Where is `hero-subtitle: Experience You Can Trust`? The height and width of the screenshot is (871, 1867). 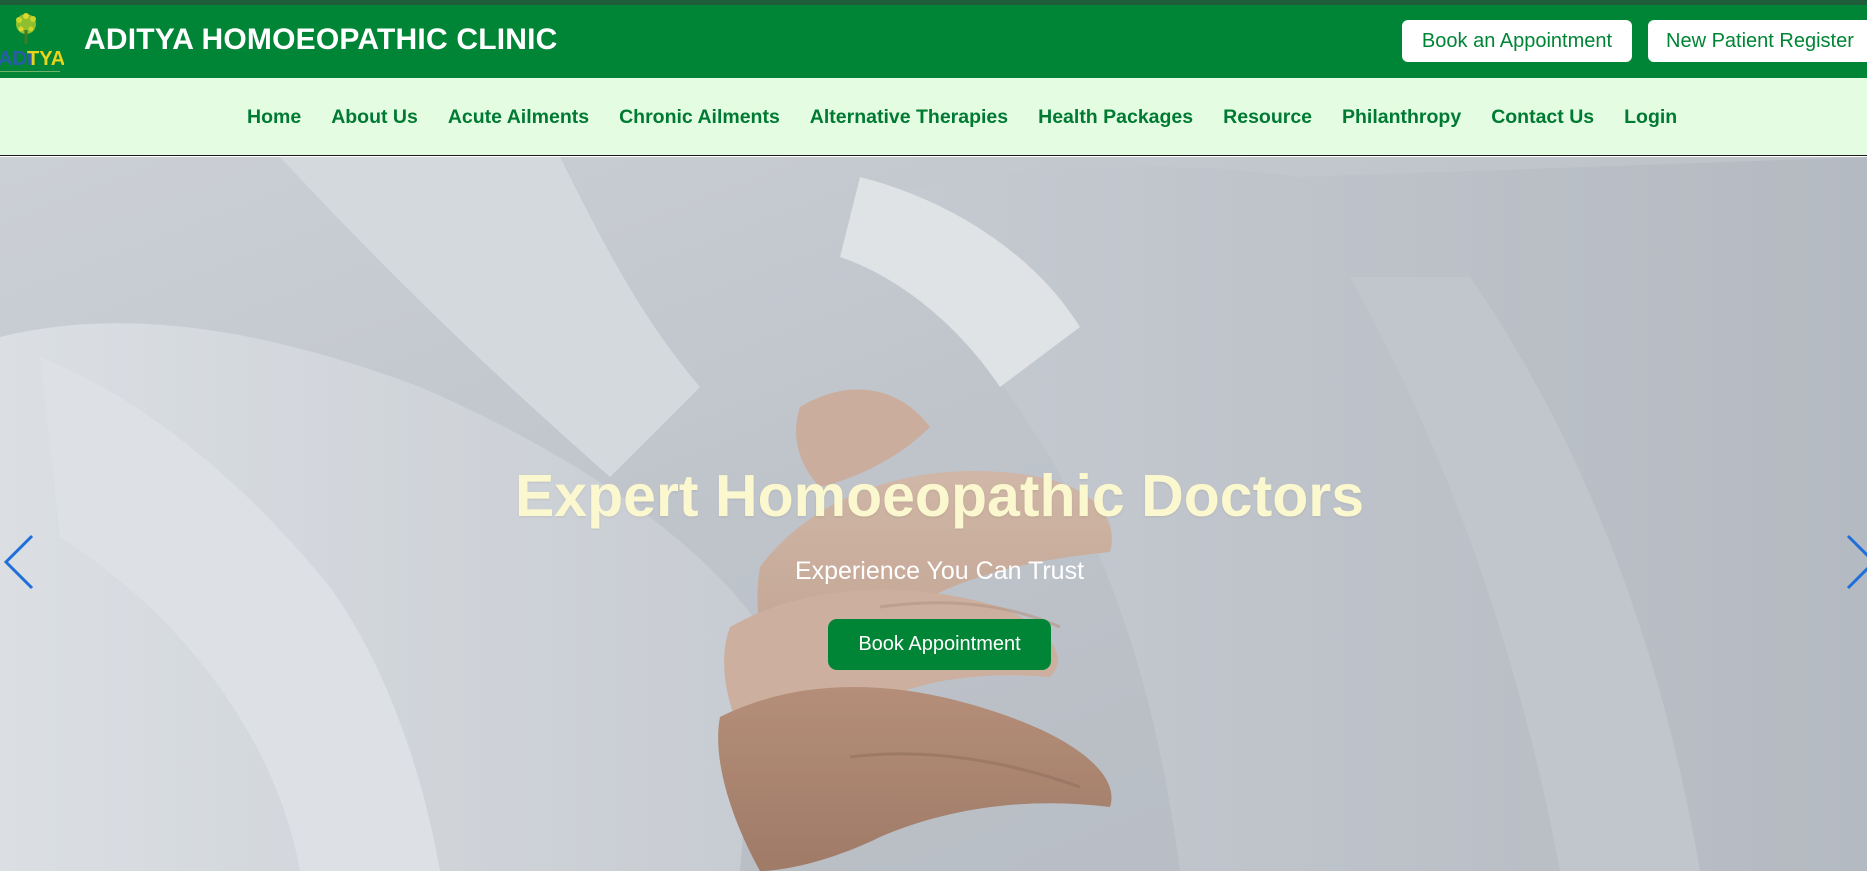 hero-subtitle: Experience You Can Trust is located at coordinates (939, 571).